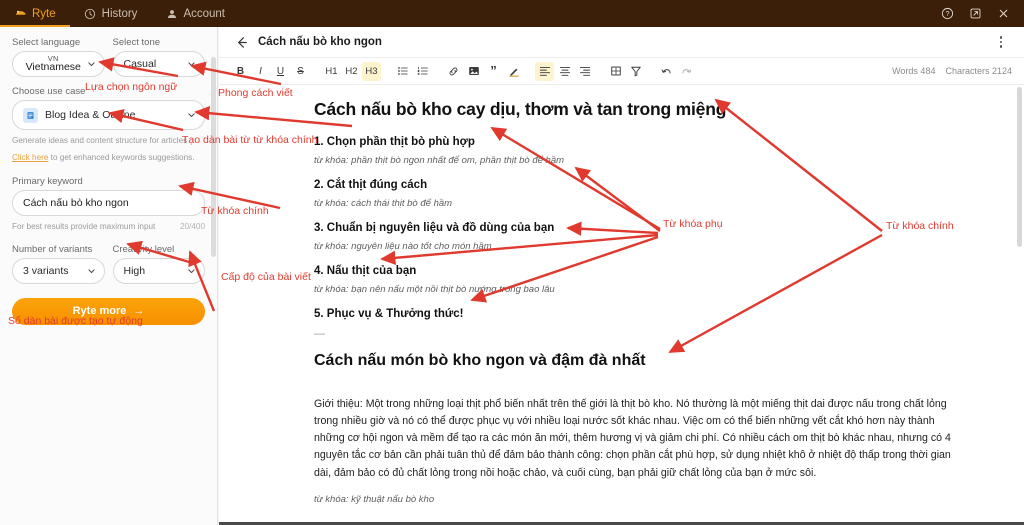 The height and width of the screenshot is (525, 1024). What do you see at coordinates (47, 181) in the screenshot?
I see `primary-keyword-label: Primary keyword` at bounding box center [47, 181].